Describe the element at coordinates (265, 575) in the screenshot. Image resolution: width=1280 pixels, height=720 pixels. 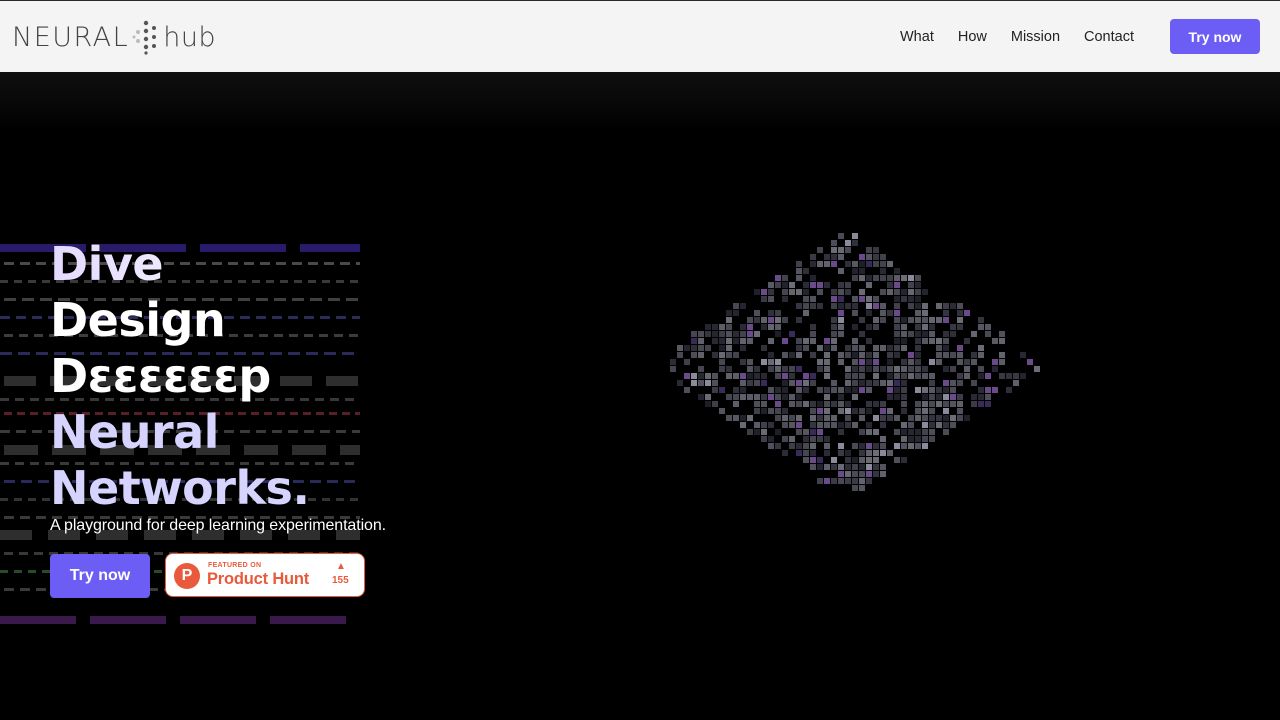
I see `product-hunt-badge: P FEATURED ON Product Hunt ▲ 155` at that location.